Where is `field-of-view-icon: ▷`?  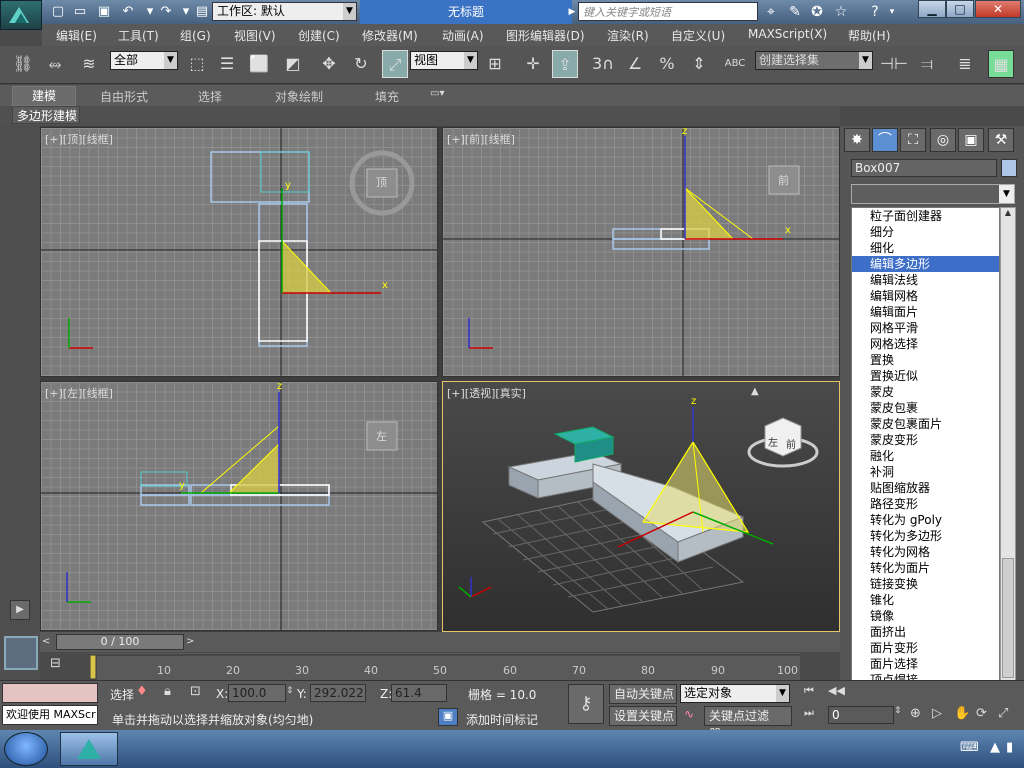 field-of-view-icon: ▷ is located at coordinates (942, 715).